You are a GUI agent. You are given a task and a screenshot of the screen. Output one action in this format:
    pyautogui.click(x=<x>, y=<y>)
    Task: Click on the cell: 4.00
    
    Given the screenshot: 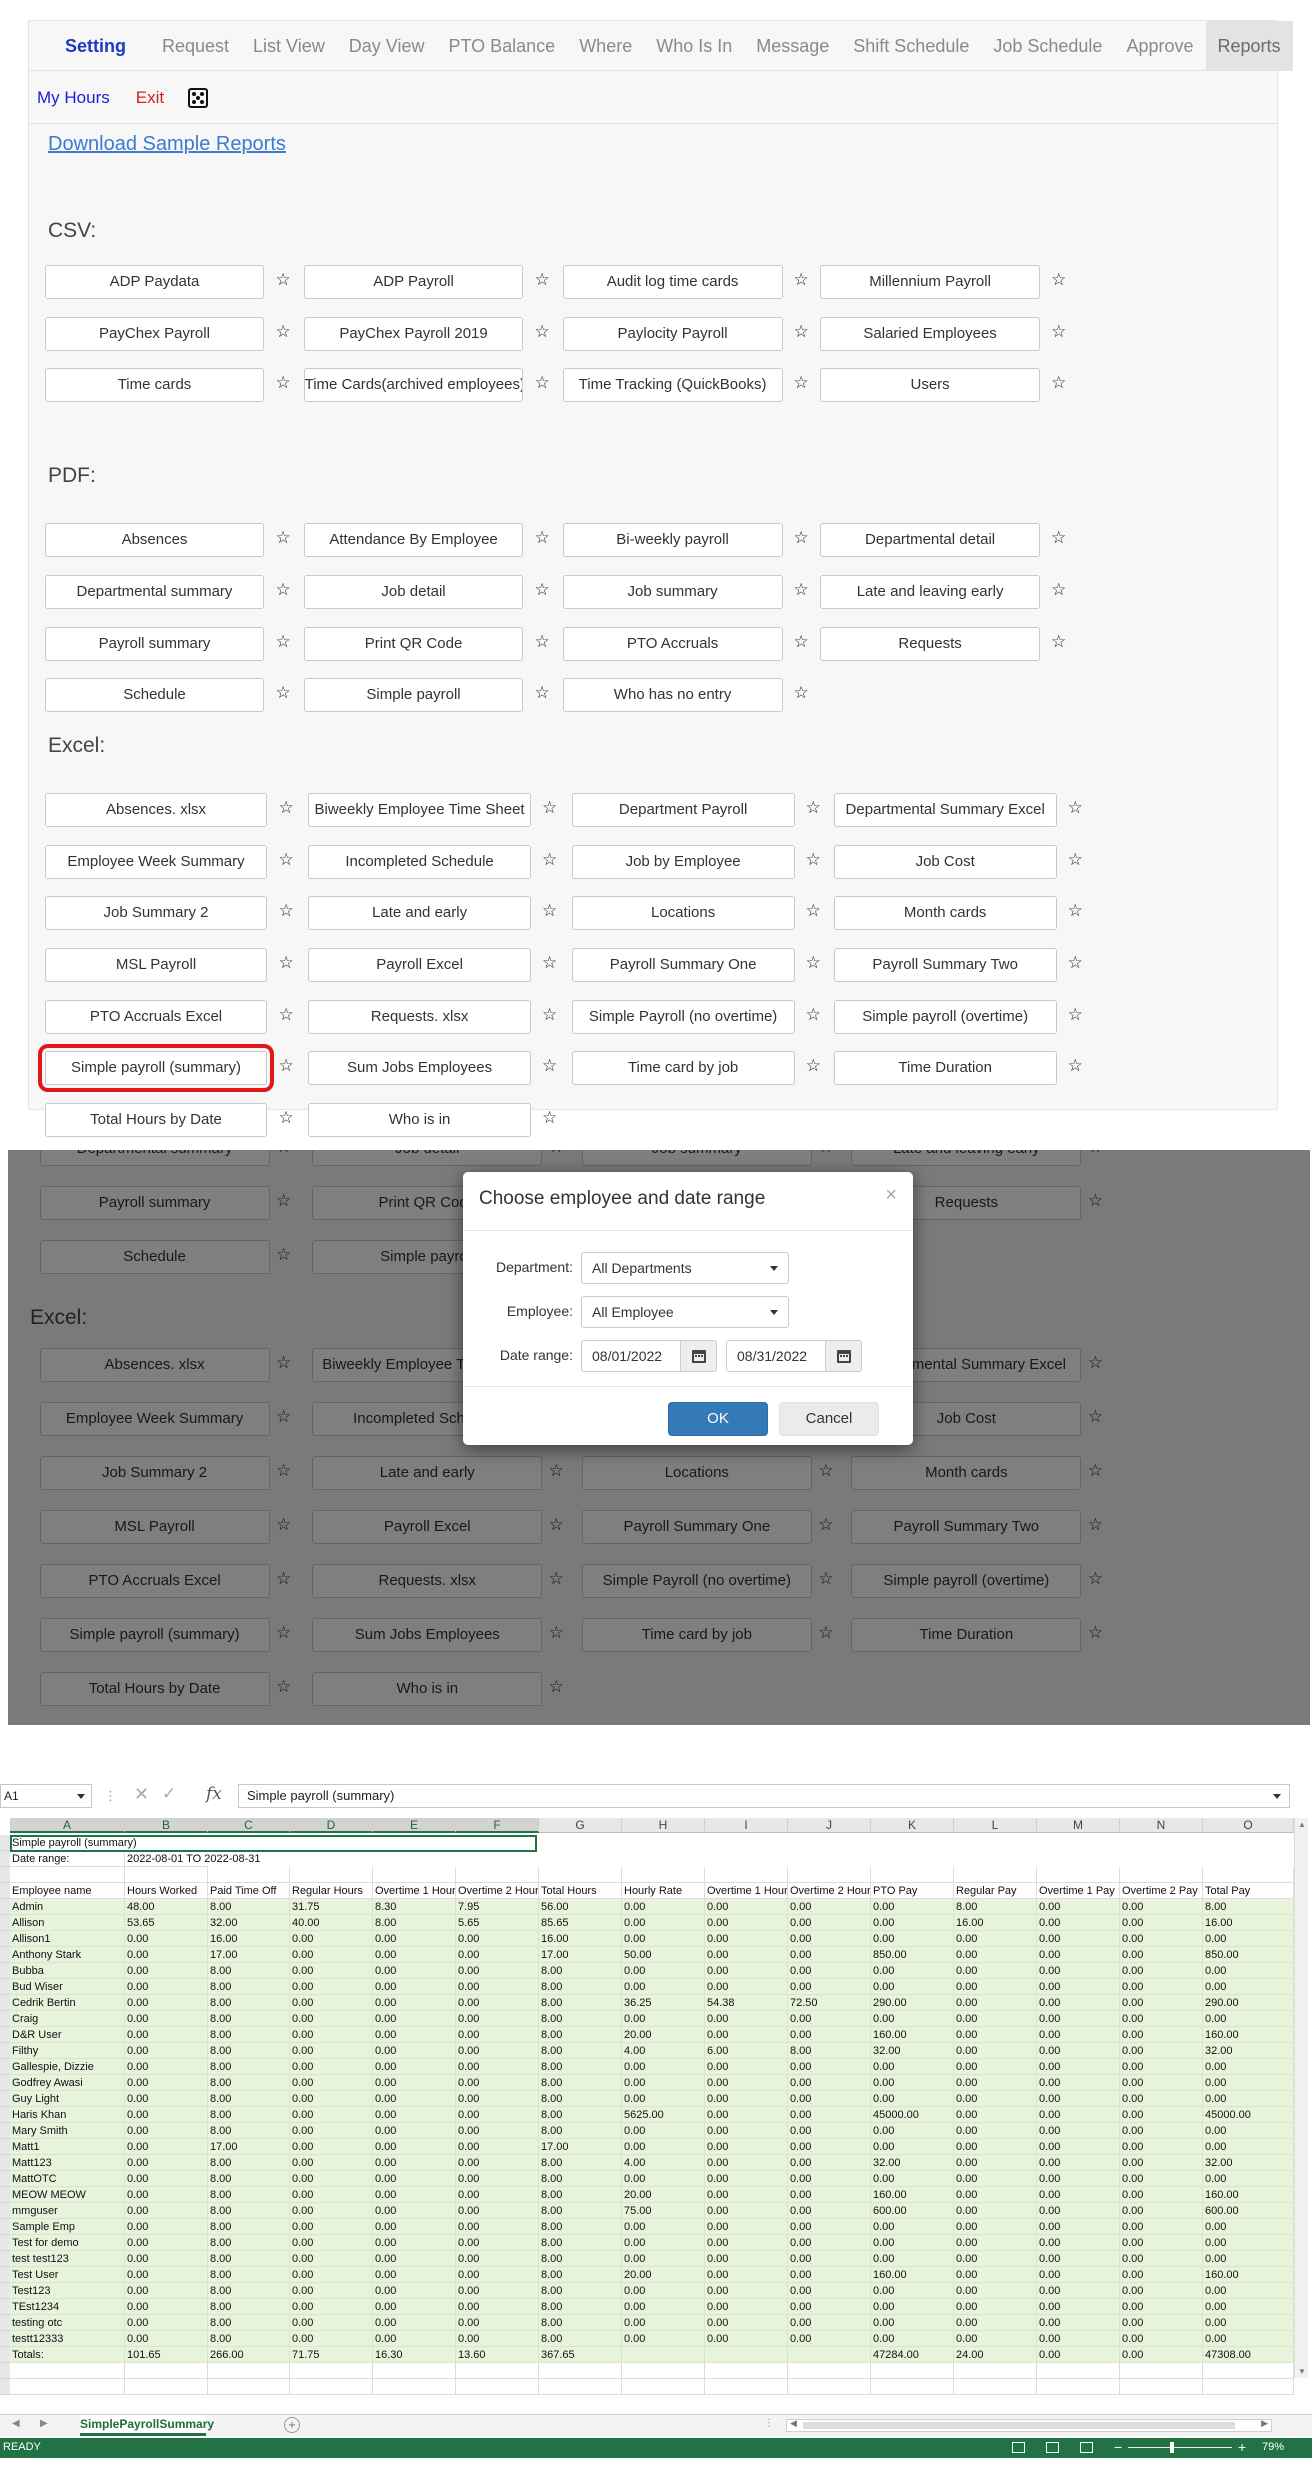 What is the action you would take?
    pyautogui.click(x=663, y=2163)
    